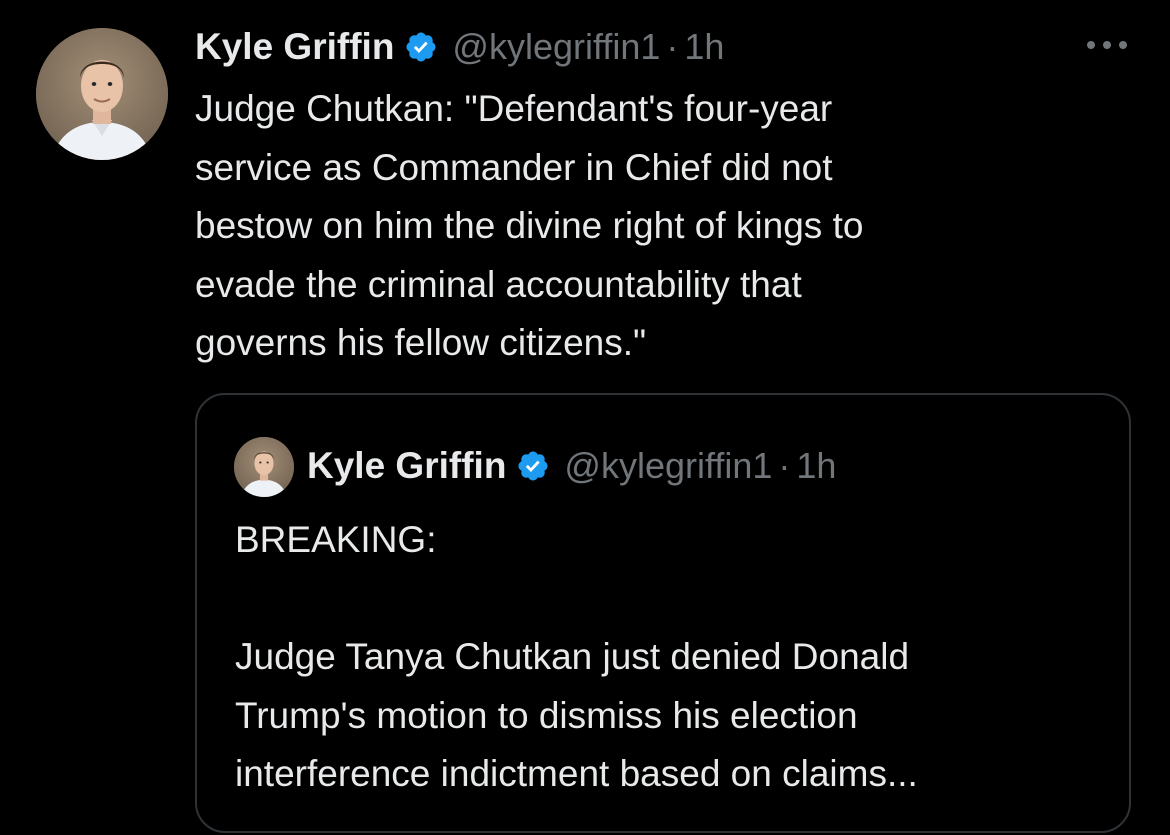 The image size is (1170, 835). Describe the element at coordinates (668, 465) in the screenshot. I see `quoted-author-handle: @kylegriffin1` at that location.